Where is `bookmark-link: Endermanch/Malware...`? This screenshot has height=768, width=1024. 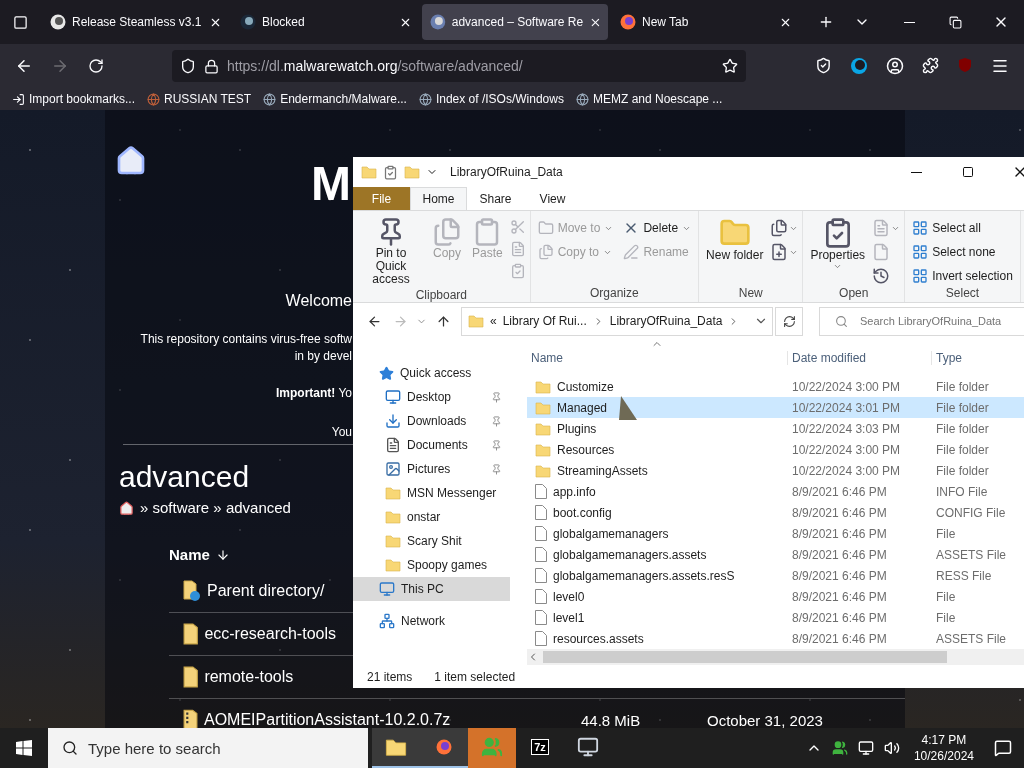
bookmark-link: Endermanch/Malware... is located at coordinates (335, 99).